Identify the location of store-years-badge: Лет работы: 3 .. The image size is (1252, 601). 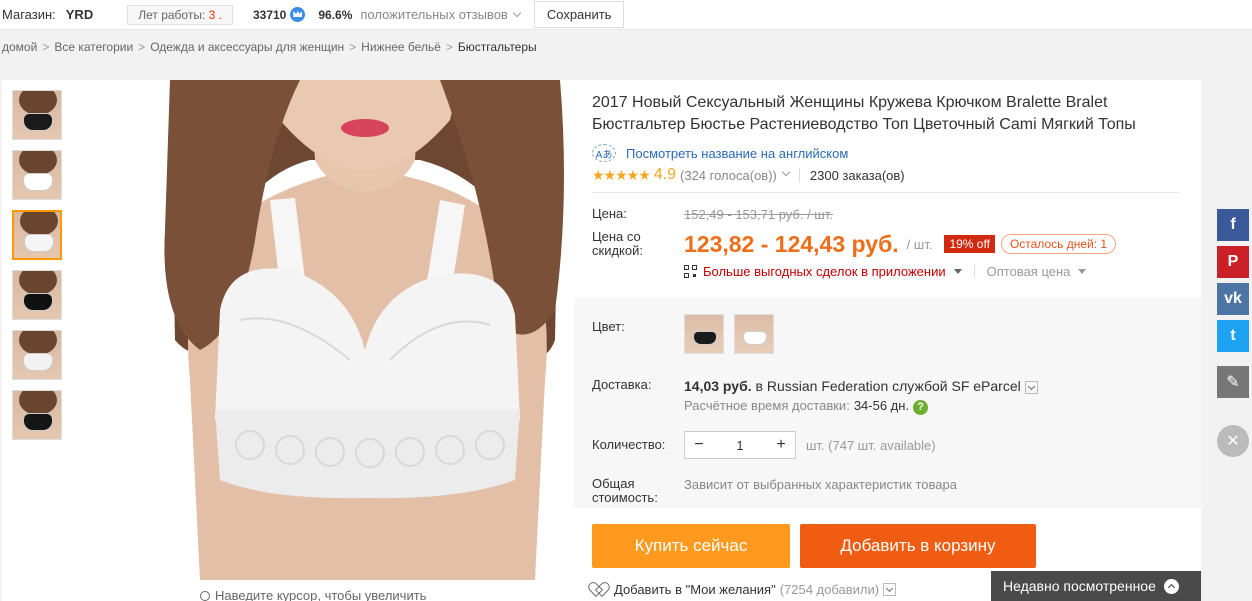
(180, 14).